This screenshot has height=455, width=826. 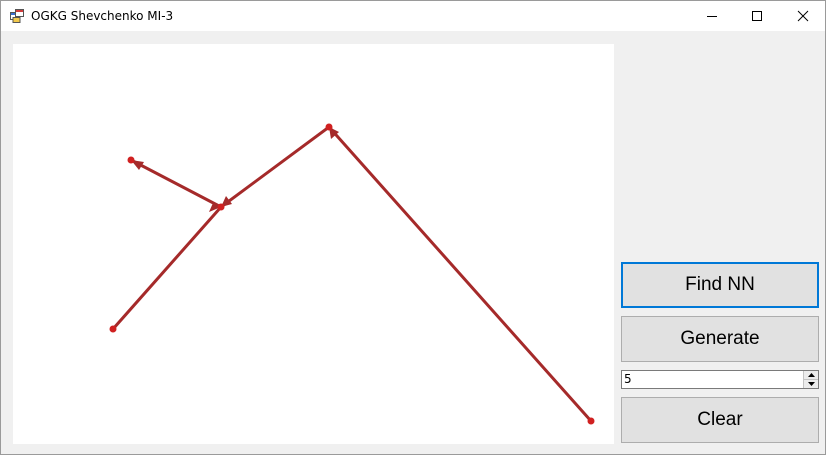 I want to click on app-window-icon, so click(x=17, y=16).